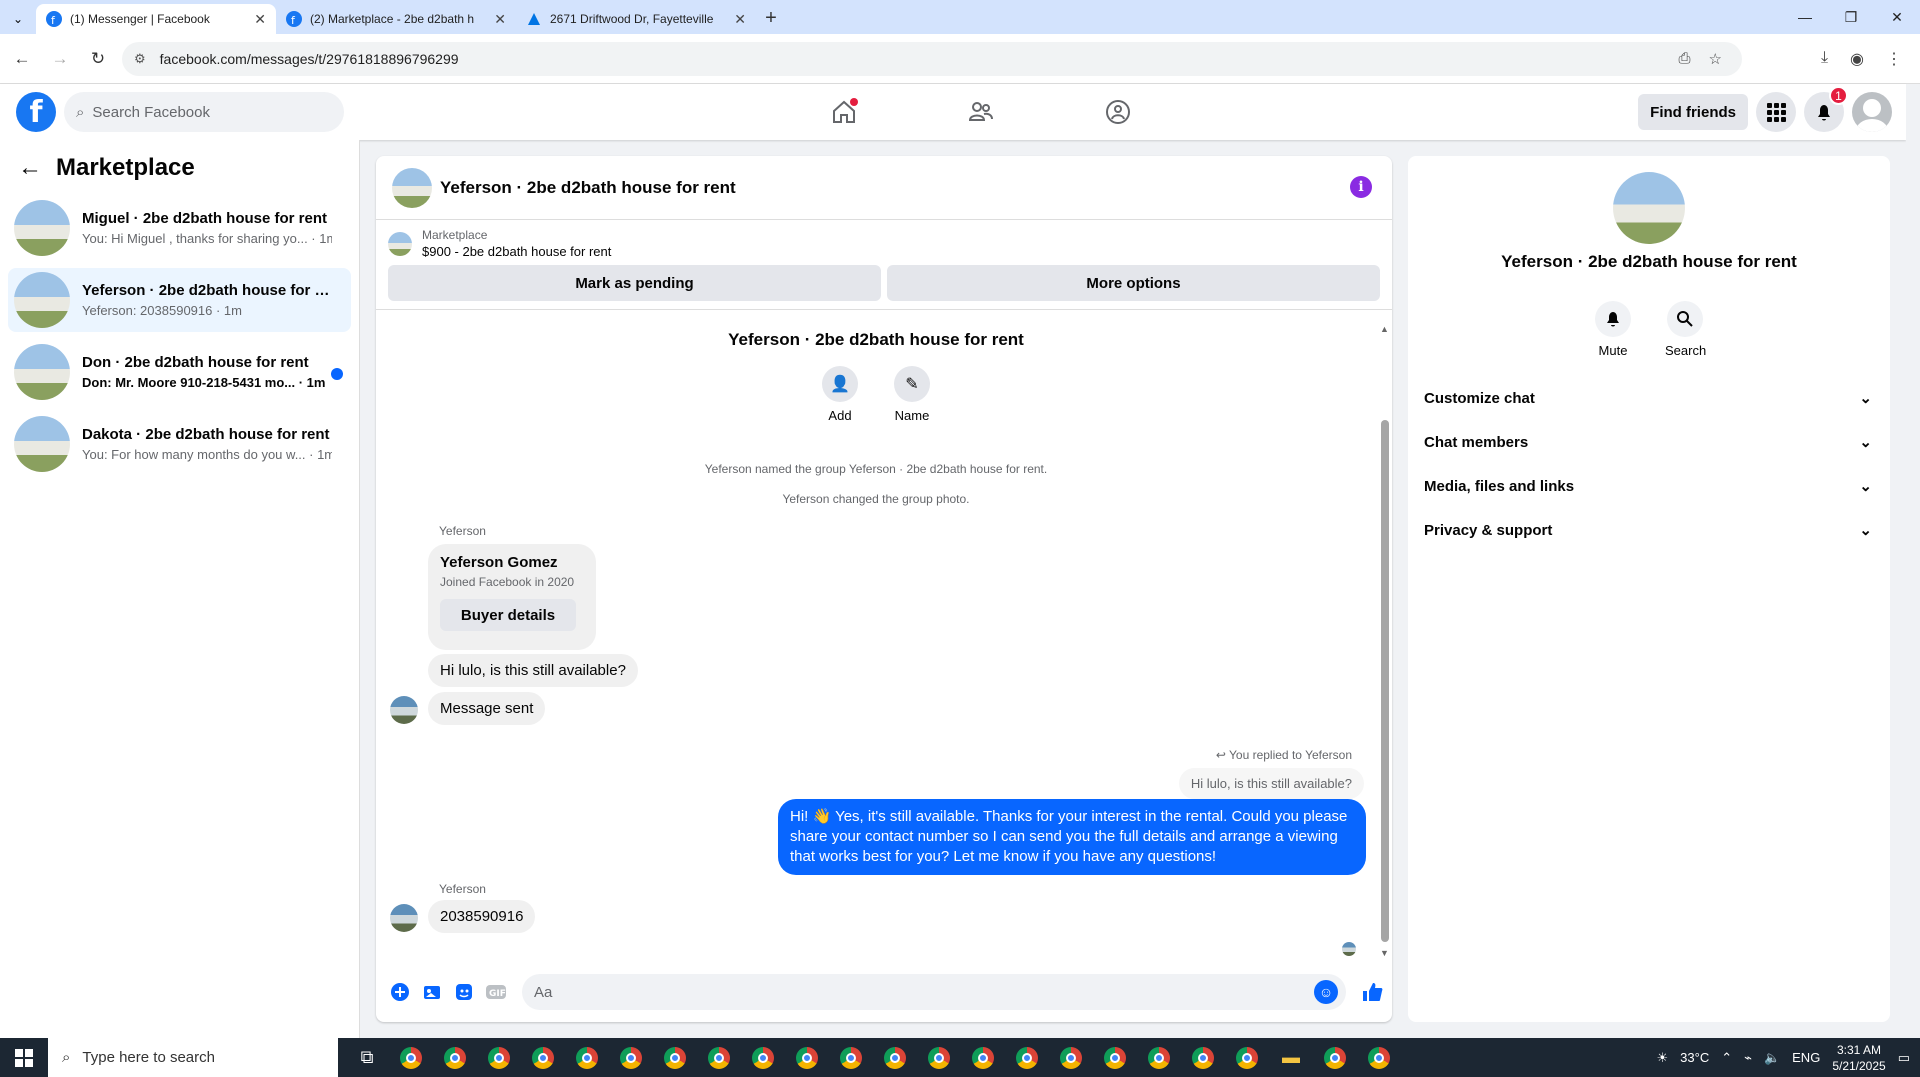  Describe the element at coordinates (487, 708) in the screenshot. I see `incoming-message: Message sent` at that location.